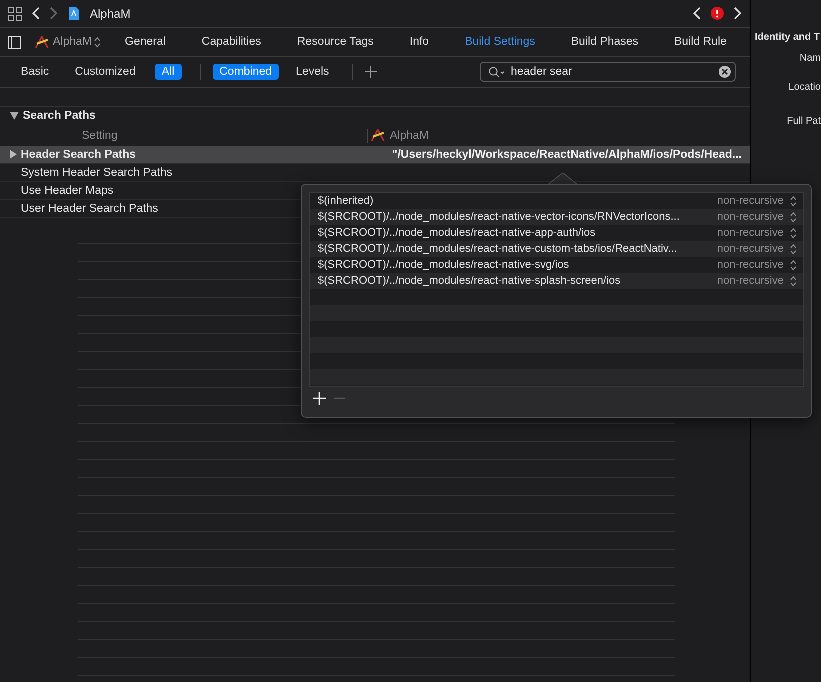  I want to click on section-title: Search Paths, so click(59, 116).